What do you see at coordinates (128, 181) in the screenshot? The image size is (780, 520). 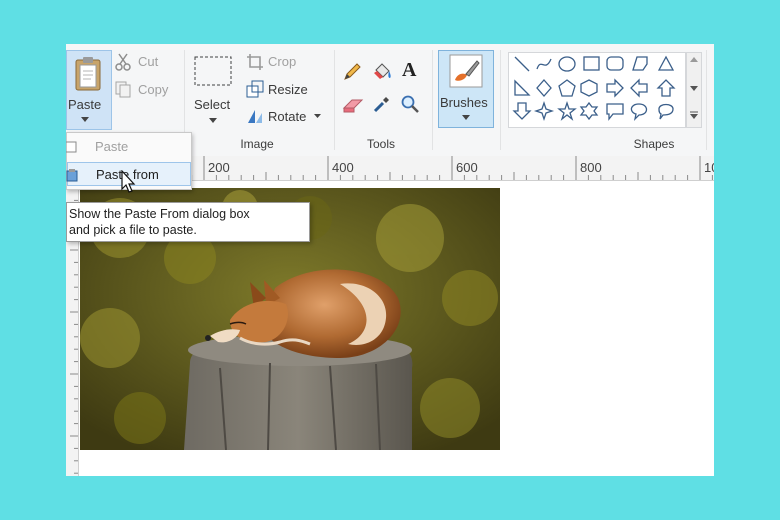 I see `mouse-cursor-icon` at bounding box center [128, 181].